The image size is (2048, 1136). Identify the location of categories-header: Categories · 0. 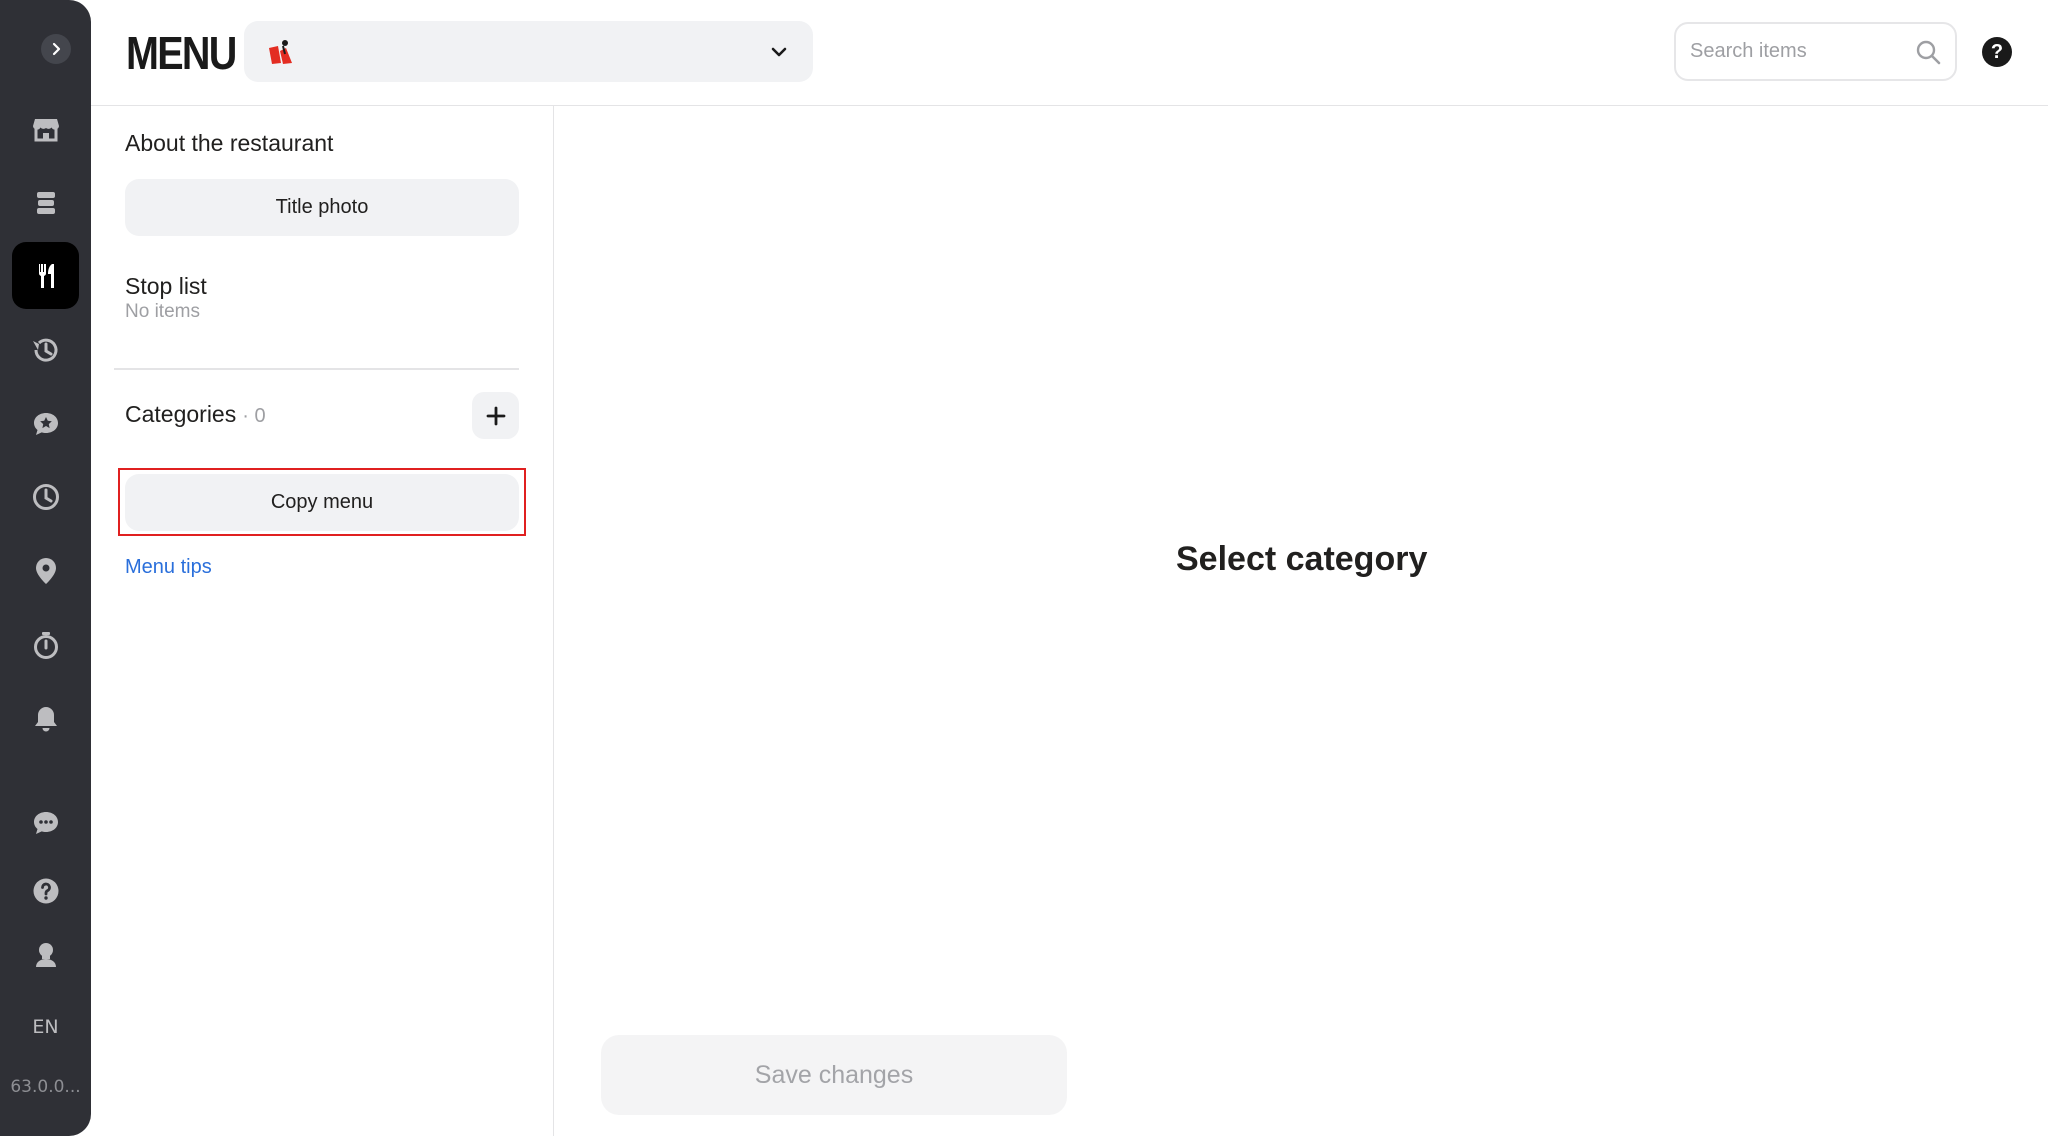
(195, 414).